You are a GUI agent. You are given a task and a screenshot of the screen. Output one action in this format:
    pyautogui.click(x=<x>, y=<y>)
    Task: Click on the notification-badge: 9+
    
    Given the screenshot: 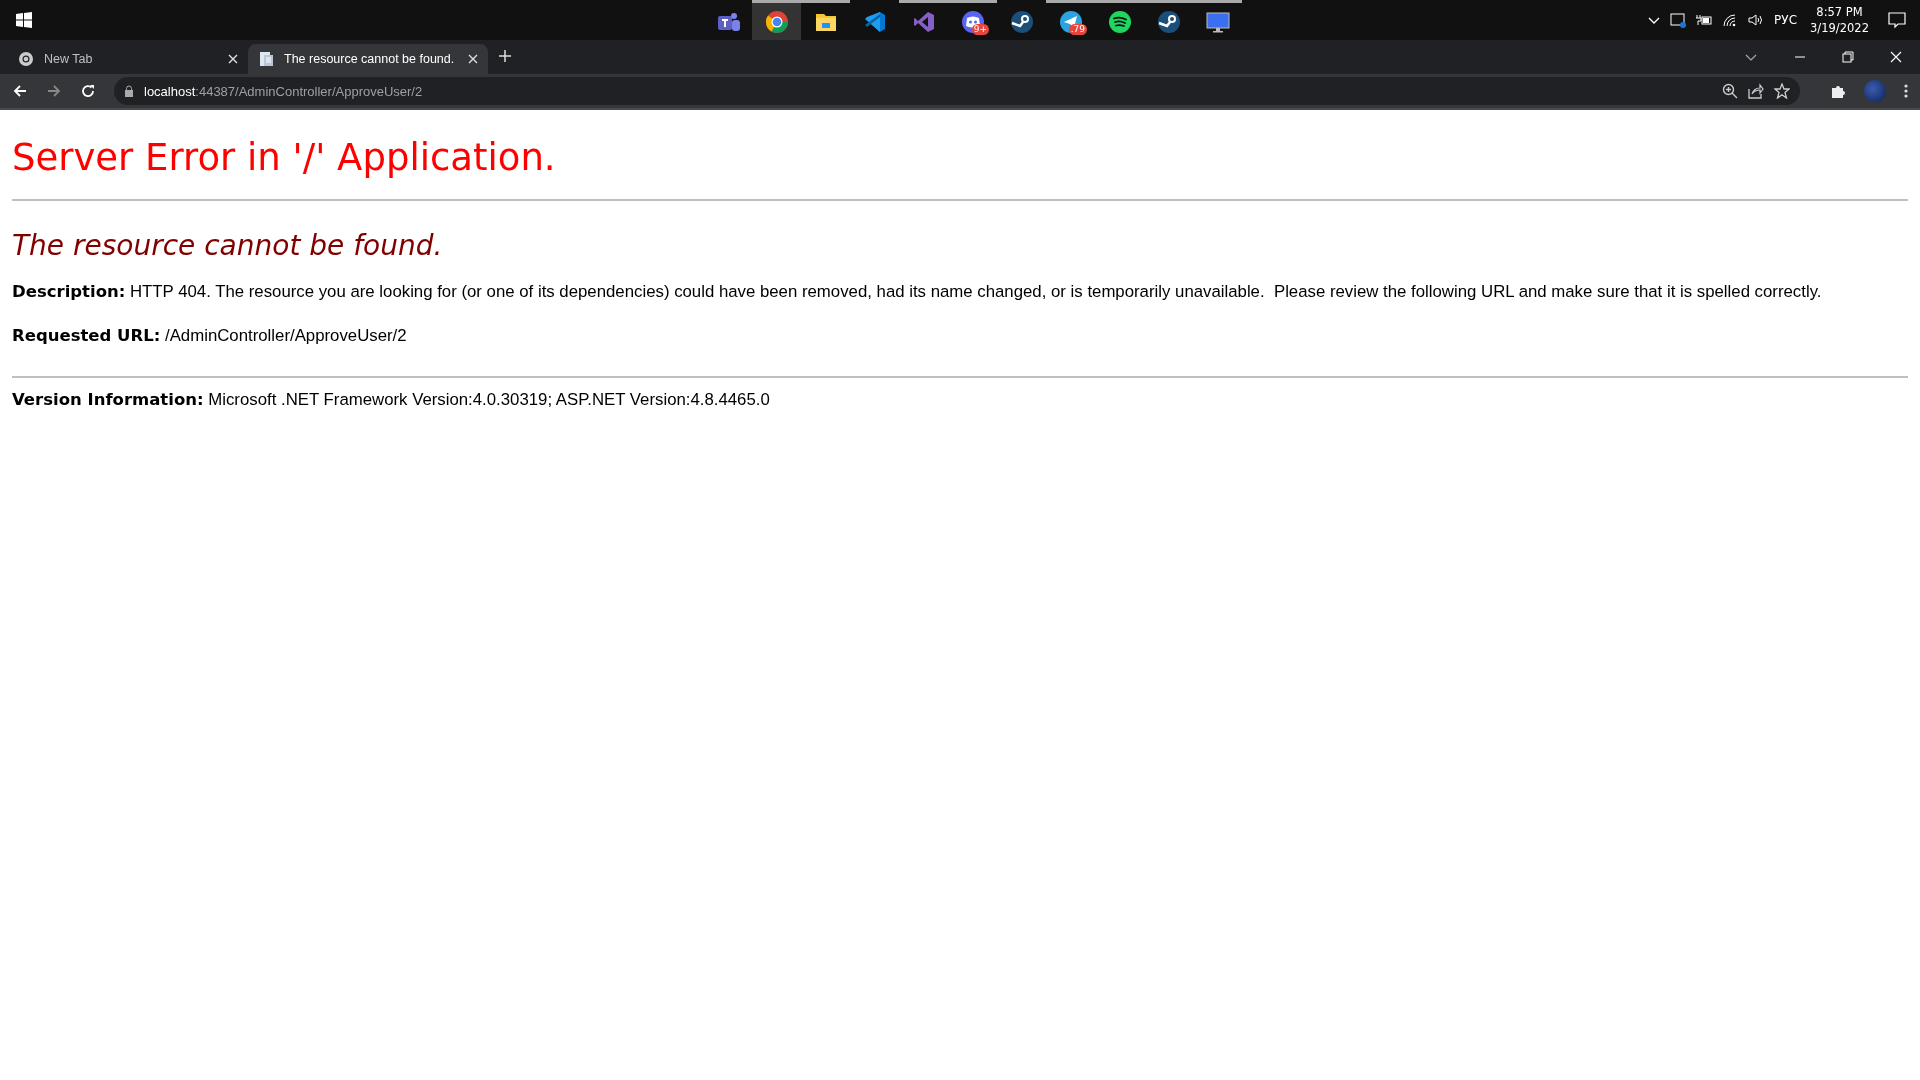 What is the action you would take?
    pyautogui.click(x=980, y=29)
    